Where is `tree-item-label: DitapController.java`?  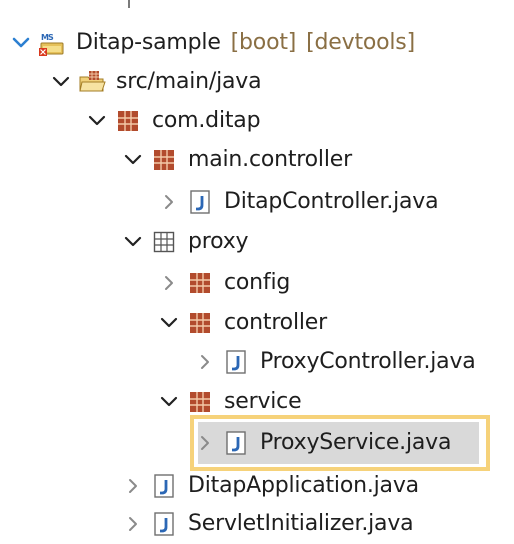
tree-item-label: DitapController.java is located at coordinates (331, 201).